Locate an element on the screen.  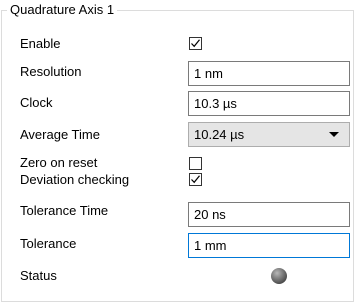
average-time-label: Average Time is located at coordinates (60, 134).